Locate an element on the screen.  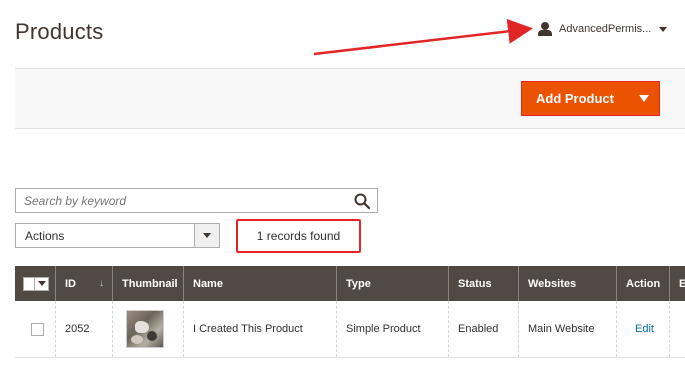
cell-action: Edit is located at coordinates (643, 329).